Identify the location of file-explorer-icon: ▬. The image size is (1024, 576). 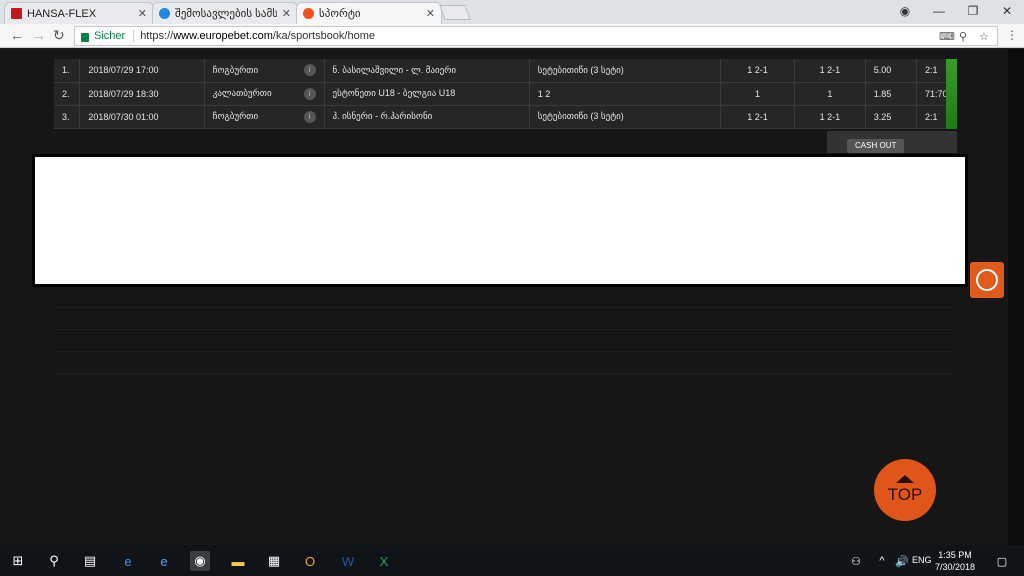
(238, 561).